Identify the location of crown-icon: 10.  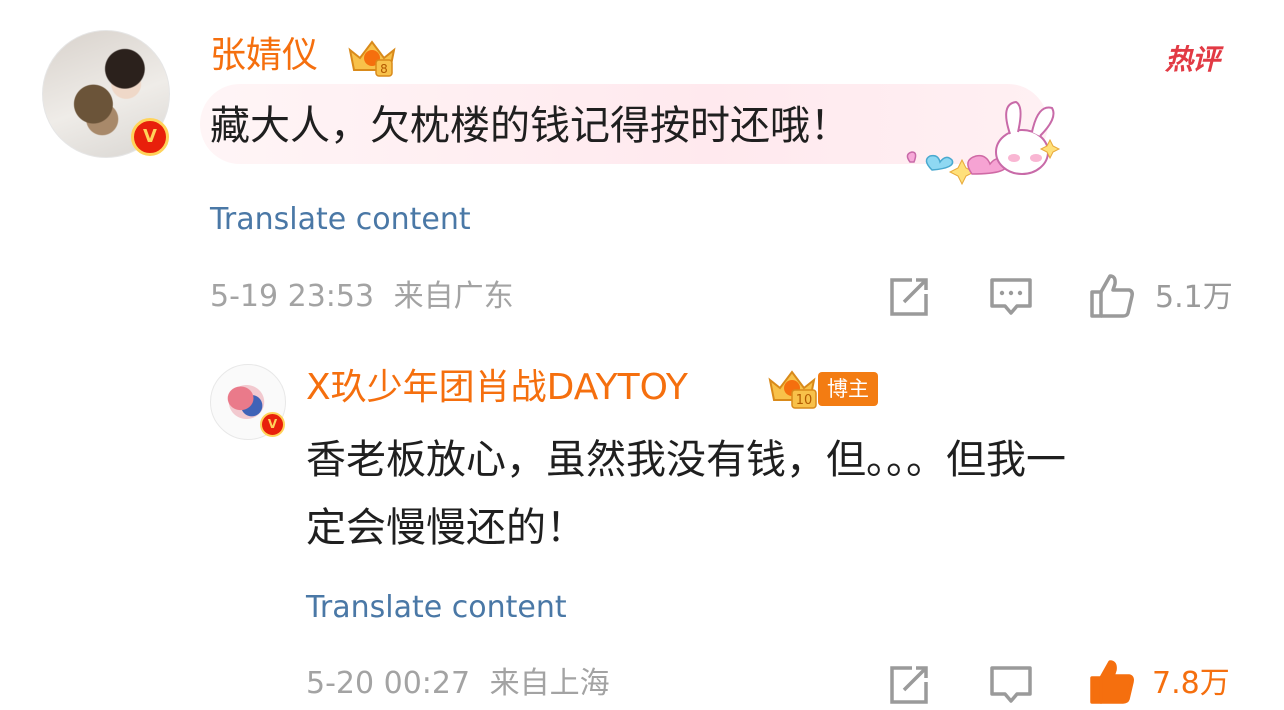
(794, 388).